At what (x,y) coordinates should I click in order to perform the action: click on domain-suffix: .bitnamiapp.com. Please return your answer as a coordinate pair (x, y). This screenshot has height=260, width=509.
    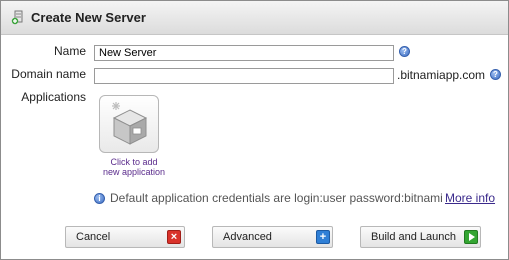
    Looking at the image, I should click on (441, 75).